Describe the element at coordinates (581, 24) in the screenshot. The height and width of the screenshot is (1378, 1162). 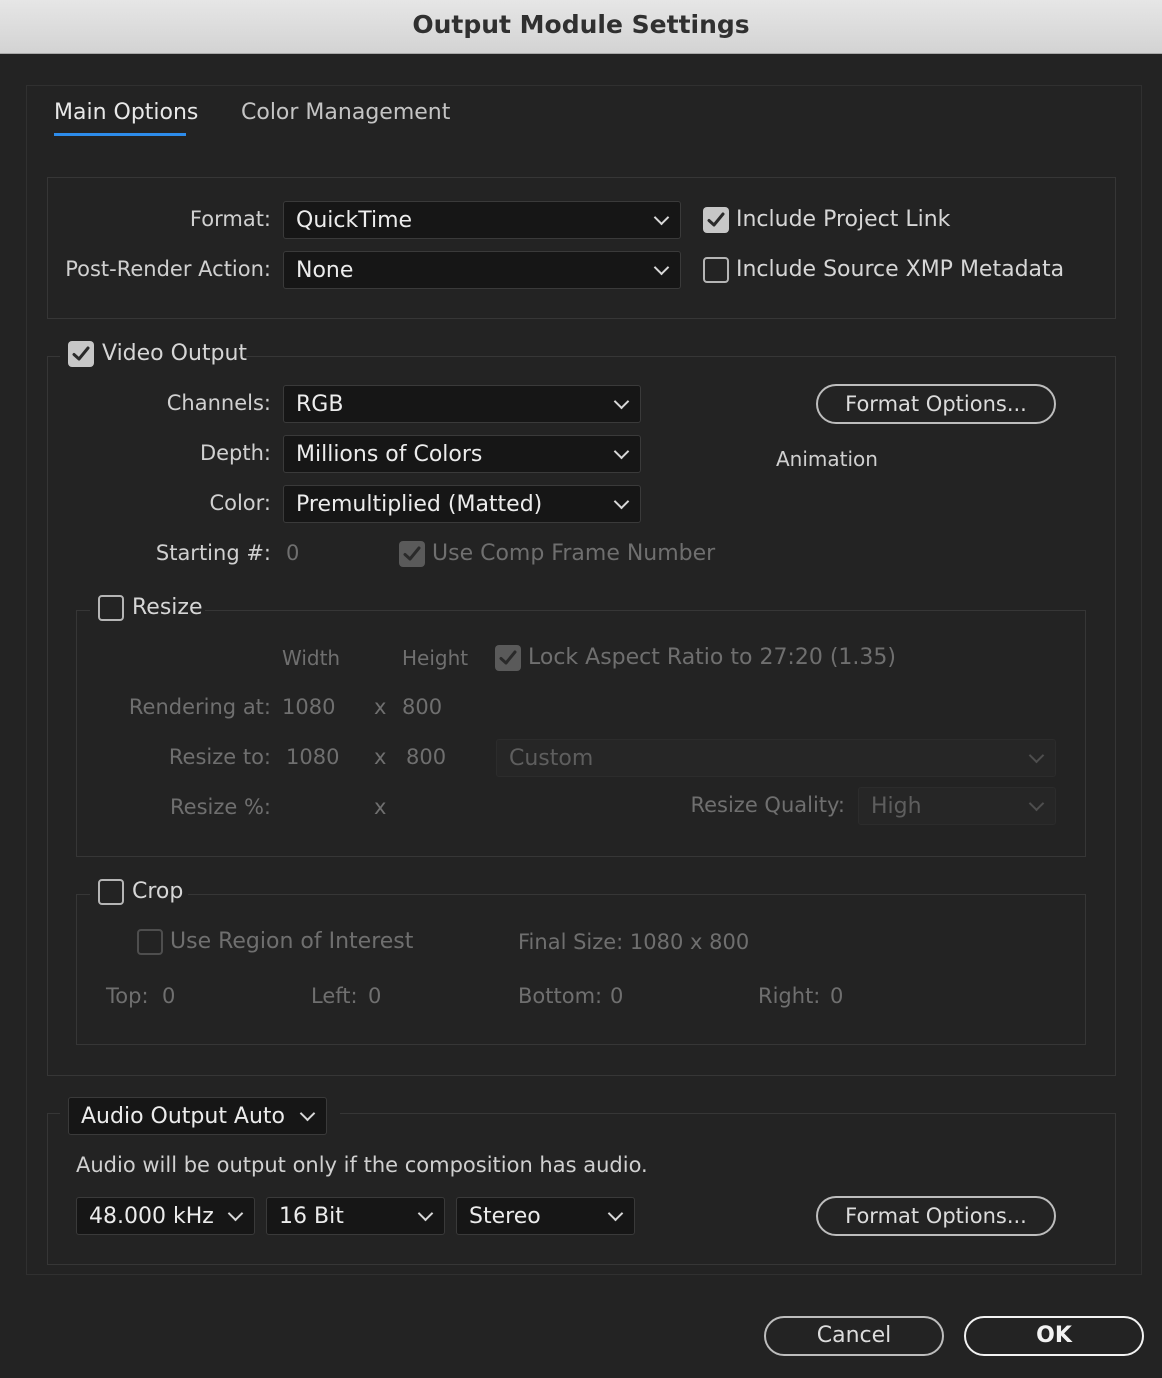
I see `window-title: Output Module Settings` at that location.